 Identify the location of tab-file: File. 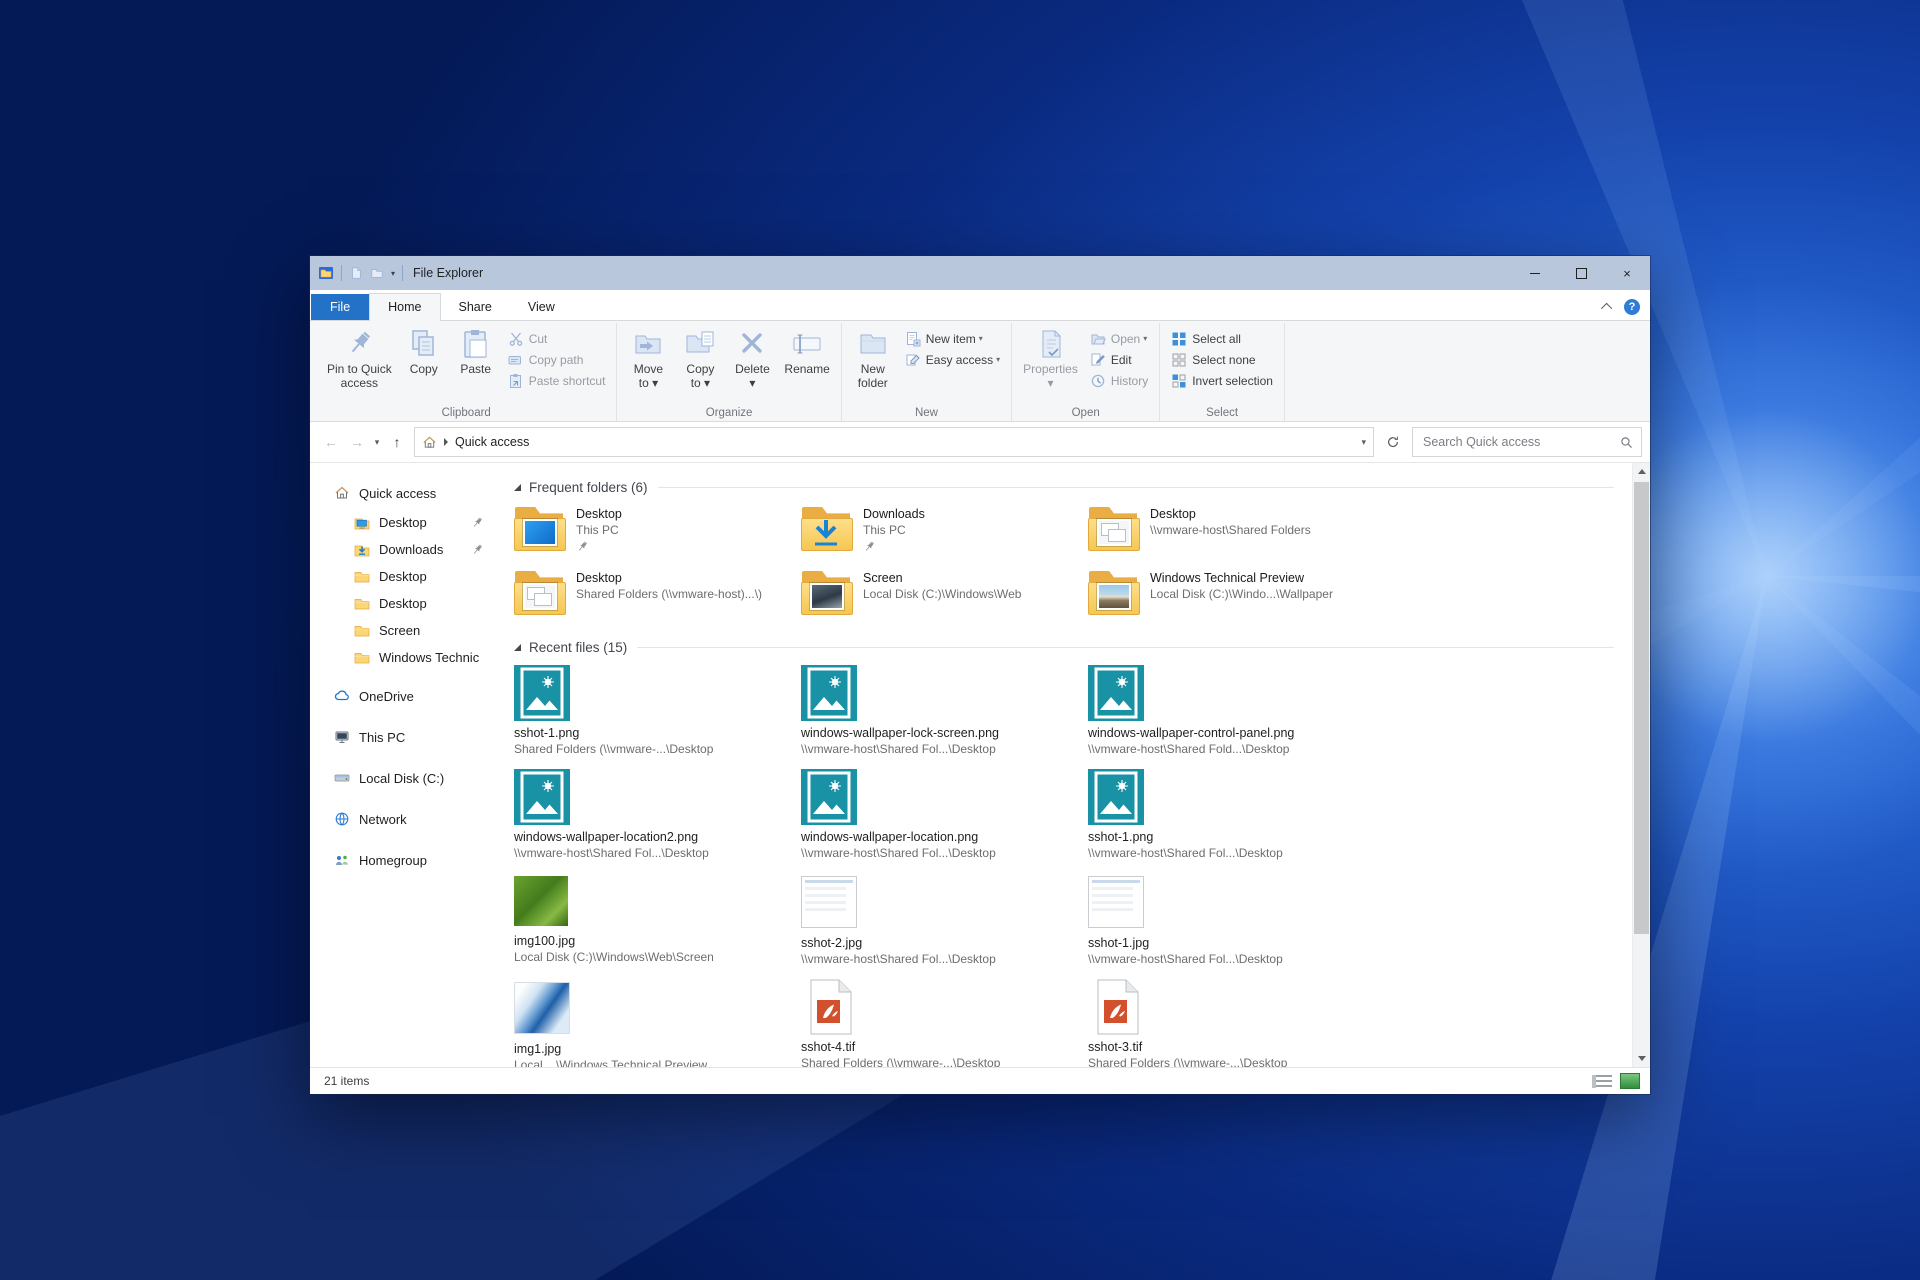
(340, 307).